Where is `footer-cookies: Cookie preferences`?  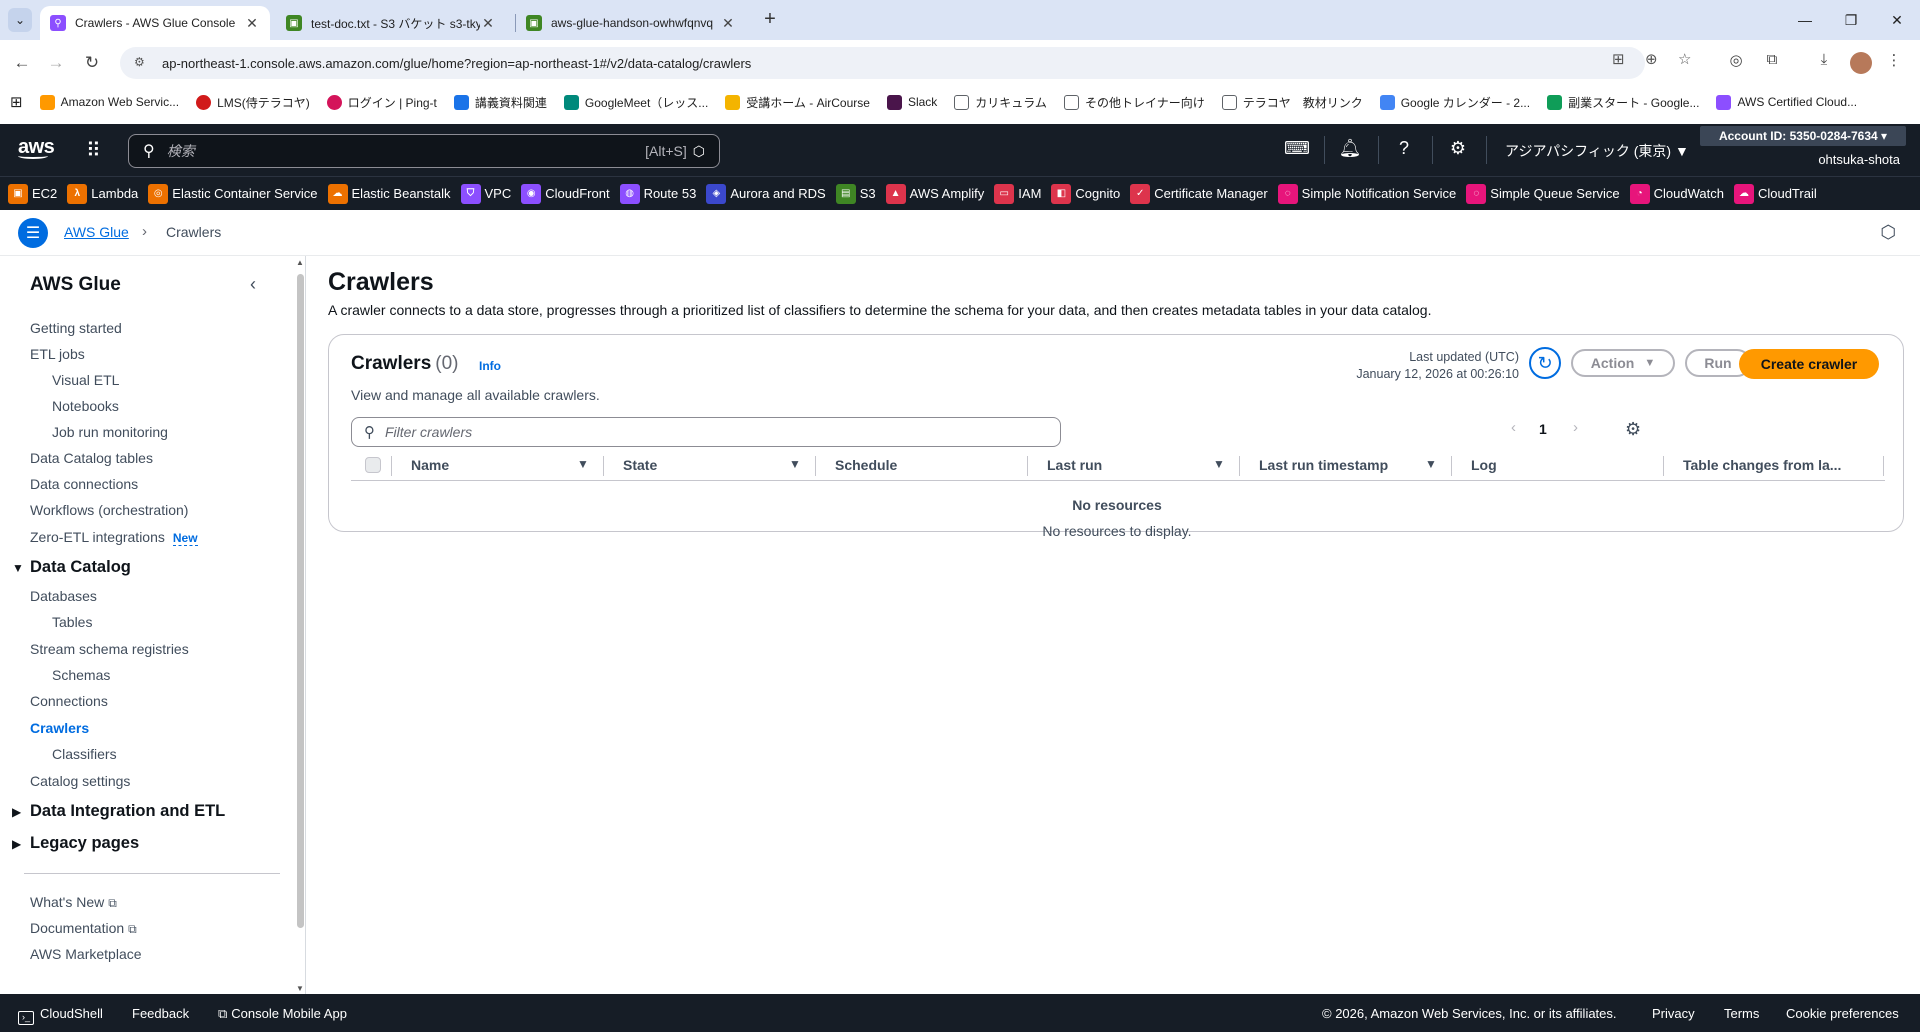 footer-cookies: Cookie preferences is located at coordinates (1842, 1013).